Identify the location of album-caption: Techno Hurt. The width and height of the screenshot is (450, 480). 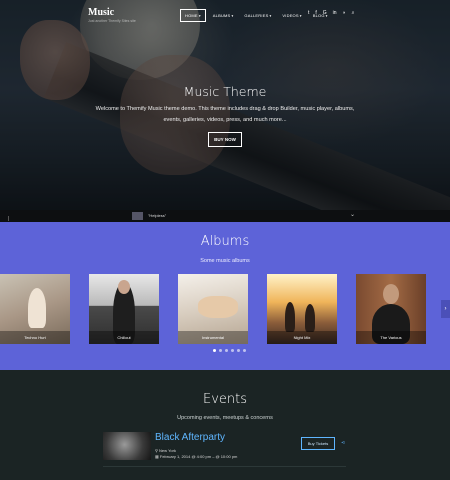
(35, 337).